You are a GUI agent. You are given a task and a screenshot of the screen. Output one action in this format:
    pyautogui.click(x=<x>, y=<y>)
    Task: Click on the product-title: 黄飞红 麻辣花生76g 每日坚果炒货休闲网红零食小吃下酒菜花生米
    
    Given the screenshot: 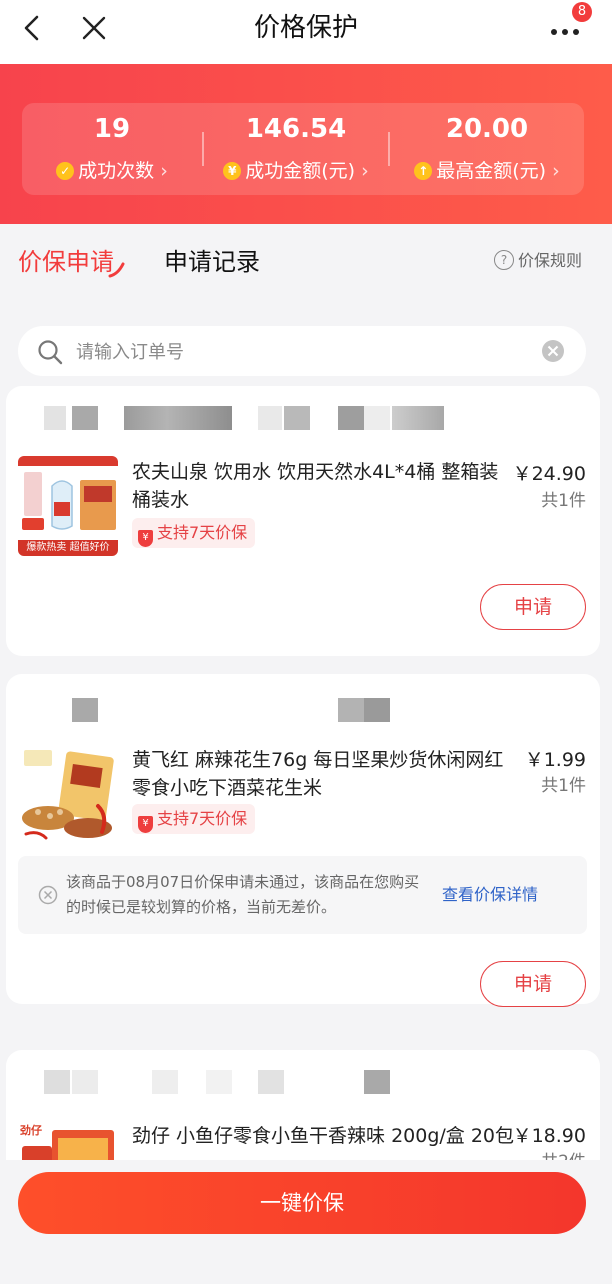 What is the action you would take?
    pyautogui.click(x=325, y=774)
    